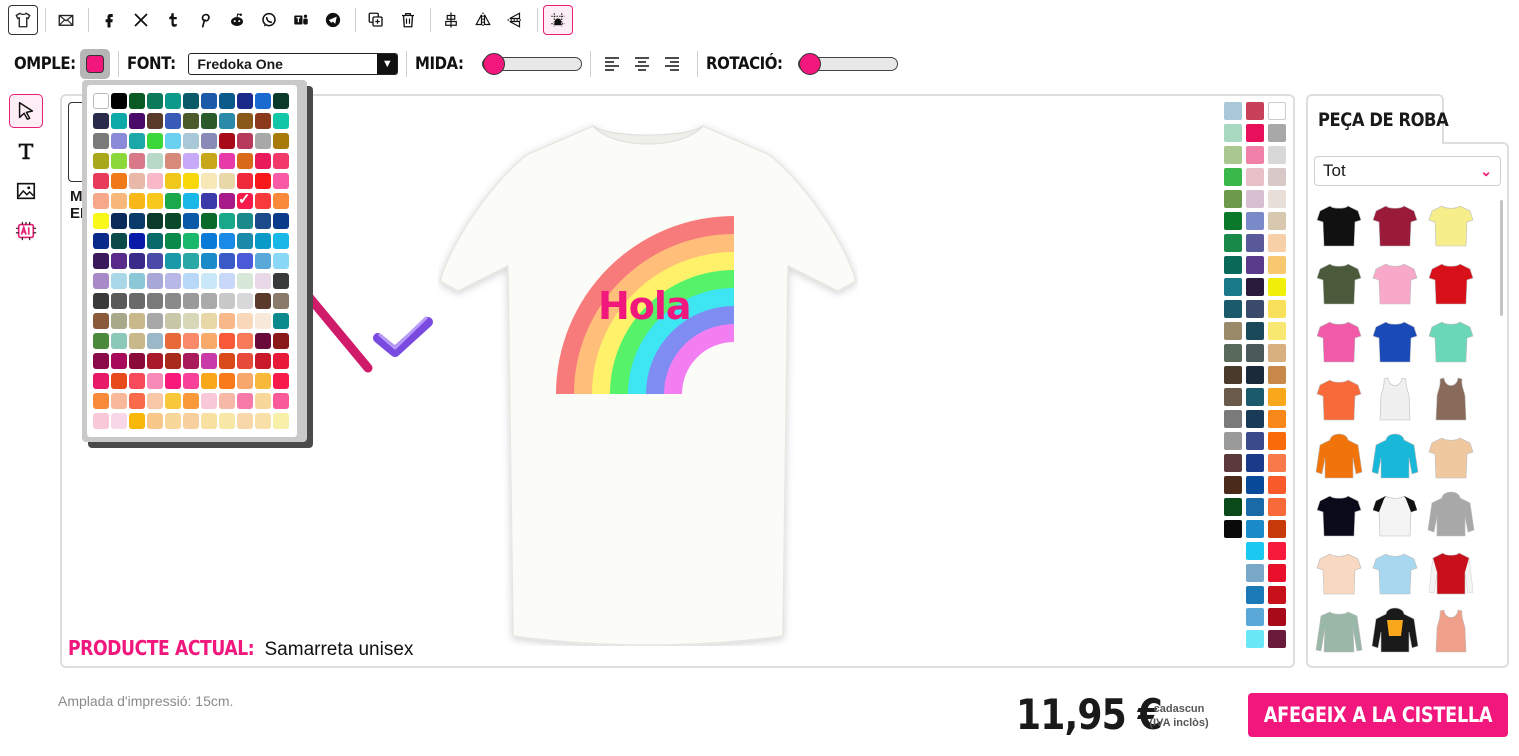 This screenshot has height=756, width=1519. I want to click on tshirt-fuchsia-icon, so click(1339, 341).